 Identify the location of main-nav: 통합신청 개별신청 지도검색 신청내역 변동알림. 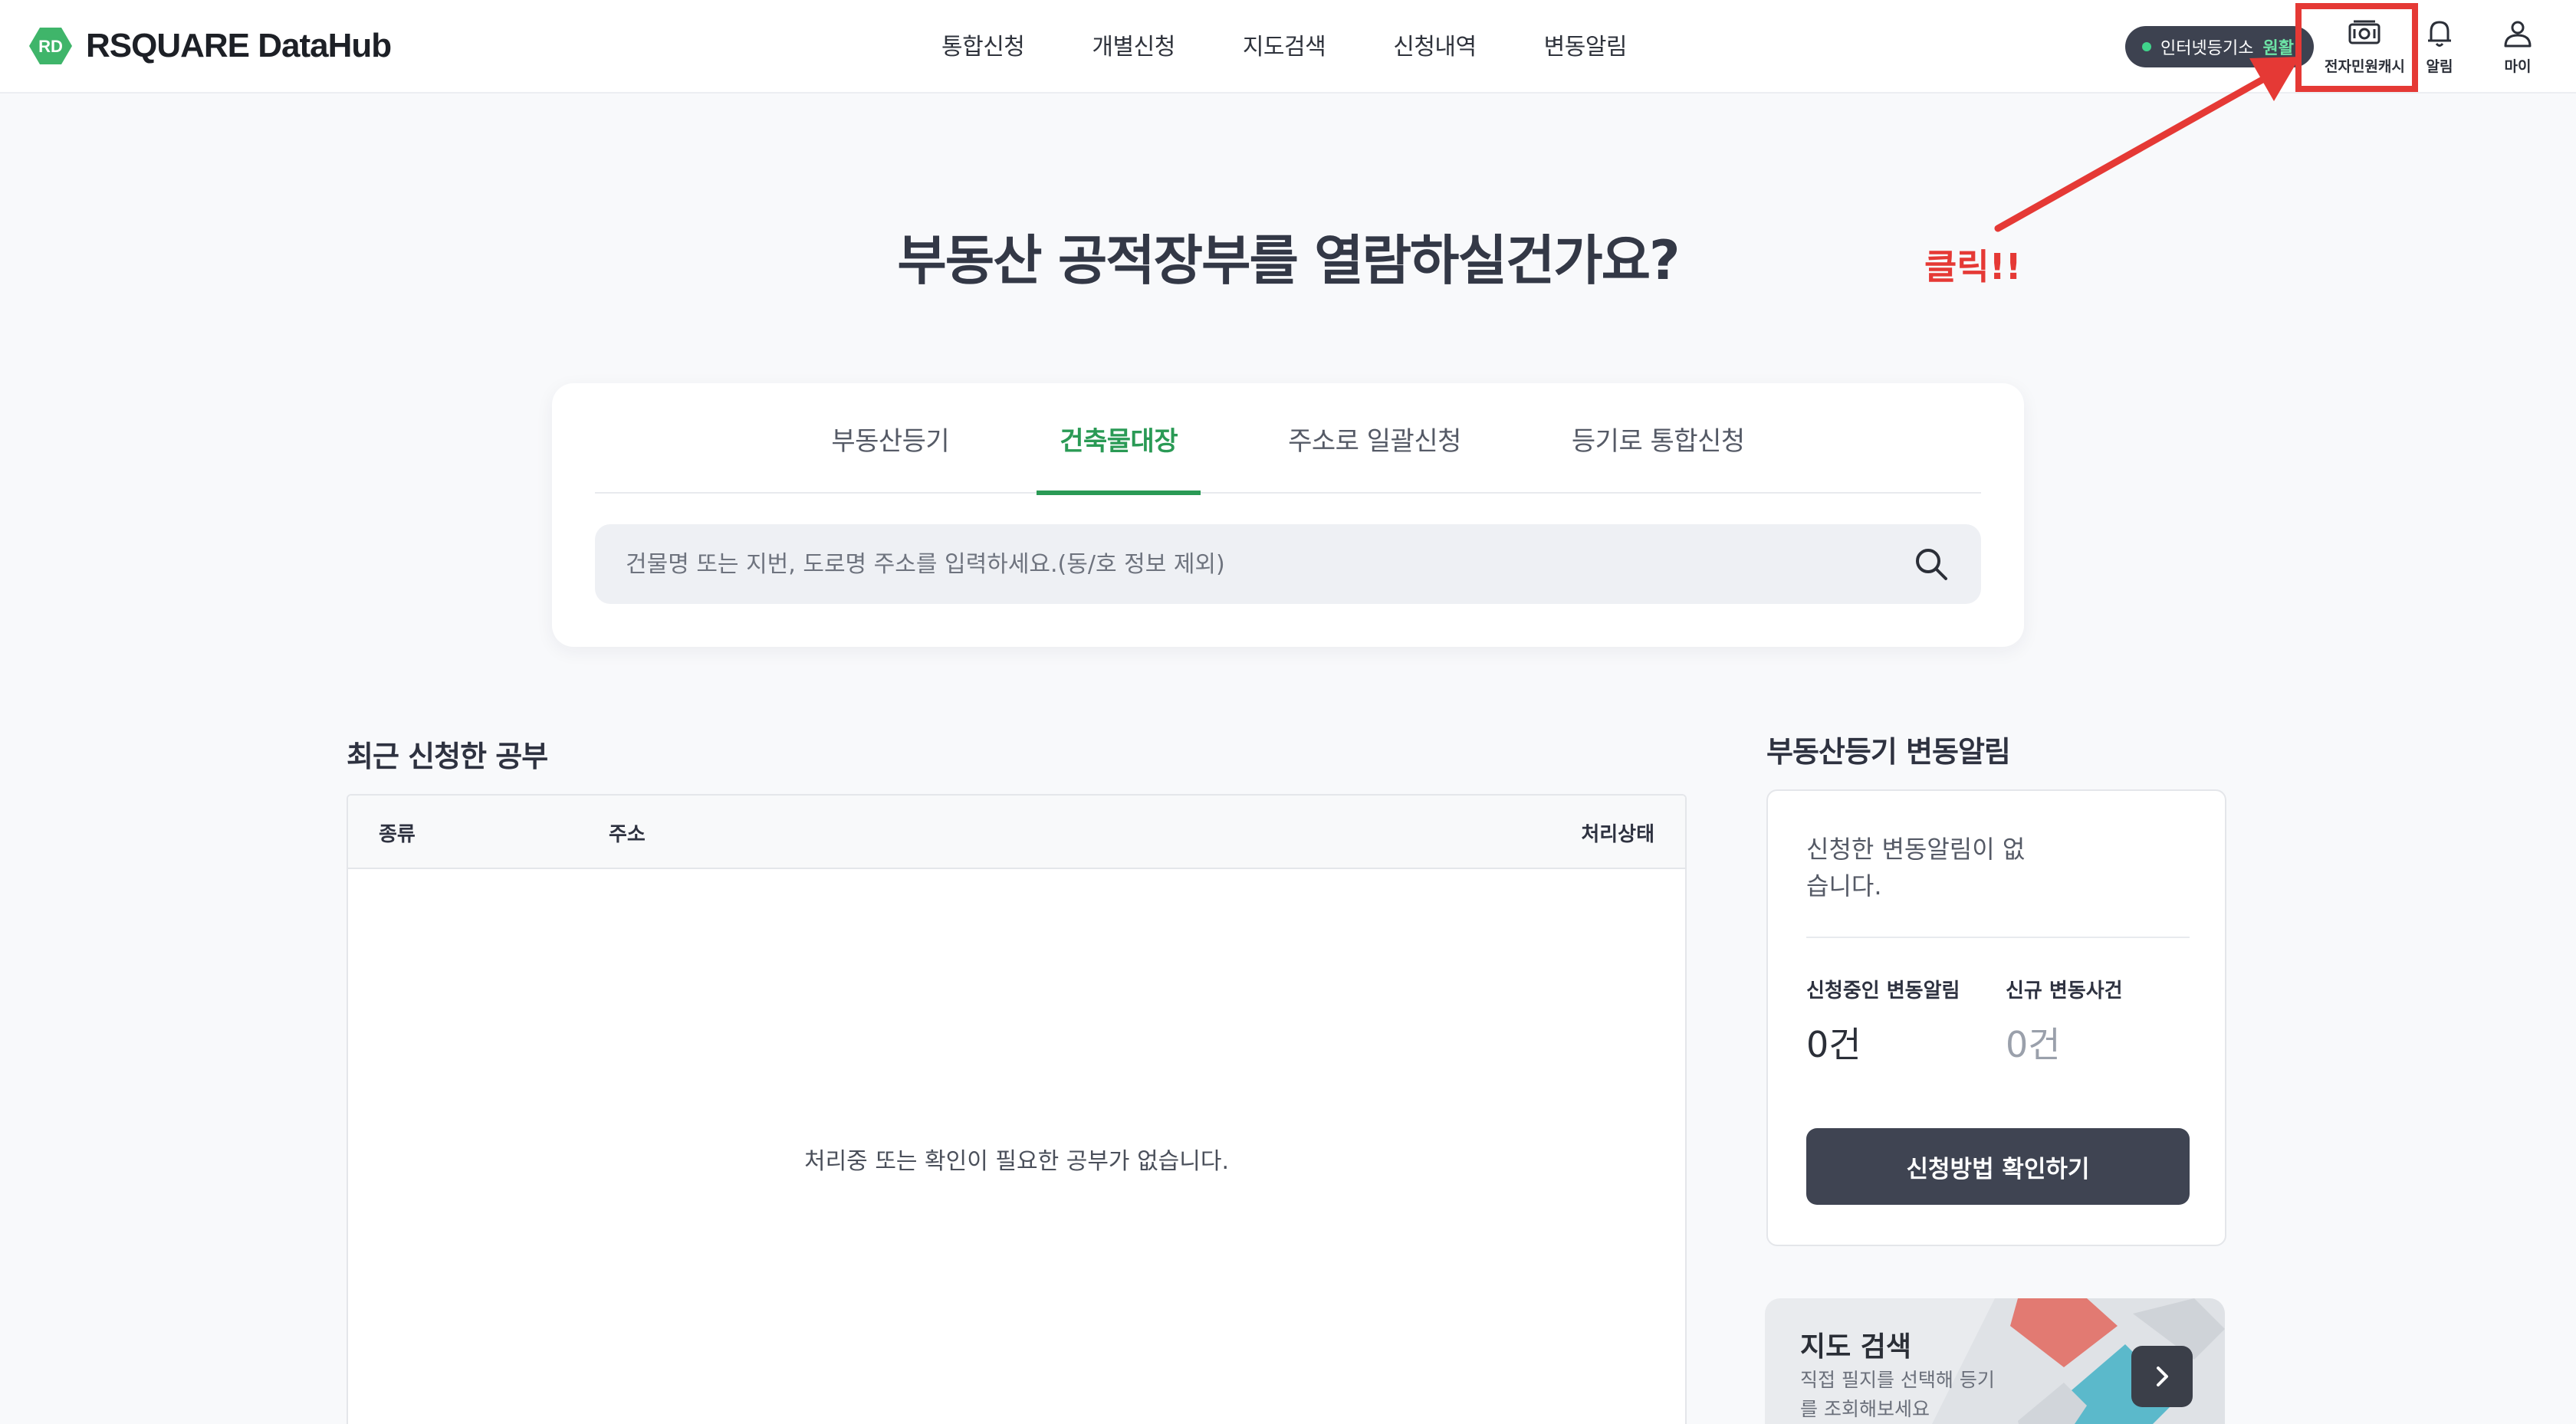
(1285, 44).